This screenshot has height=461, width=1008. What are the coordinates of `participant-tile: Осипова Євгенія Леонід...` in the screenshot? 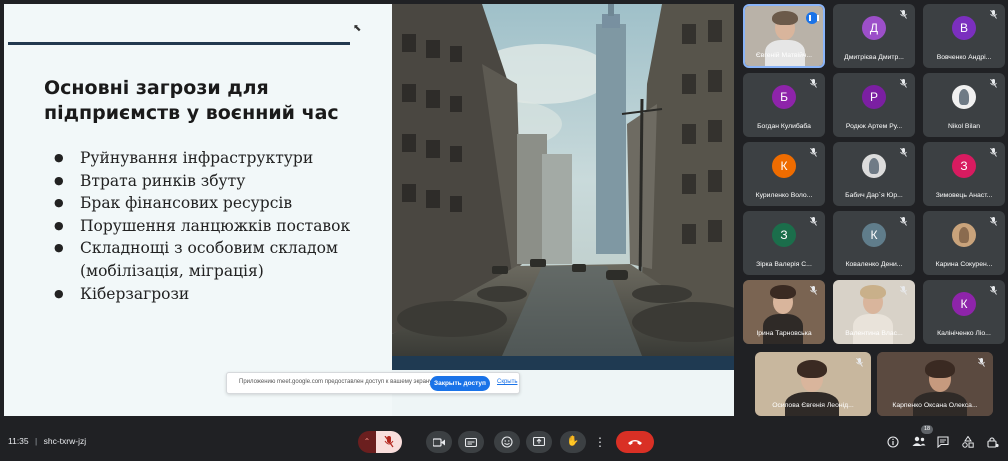 It's located at (813, 384).